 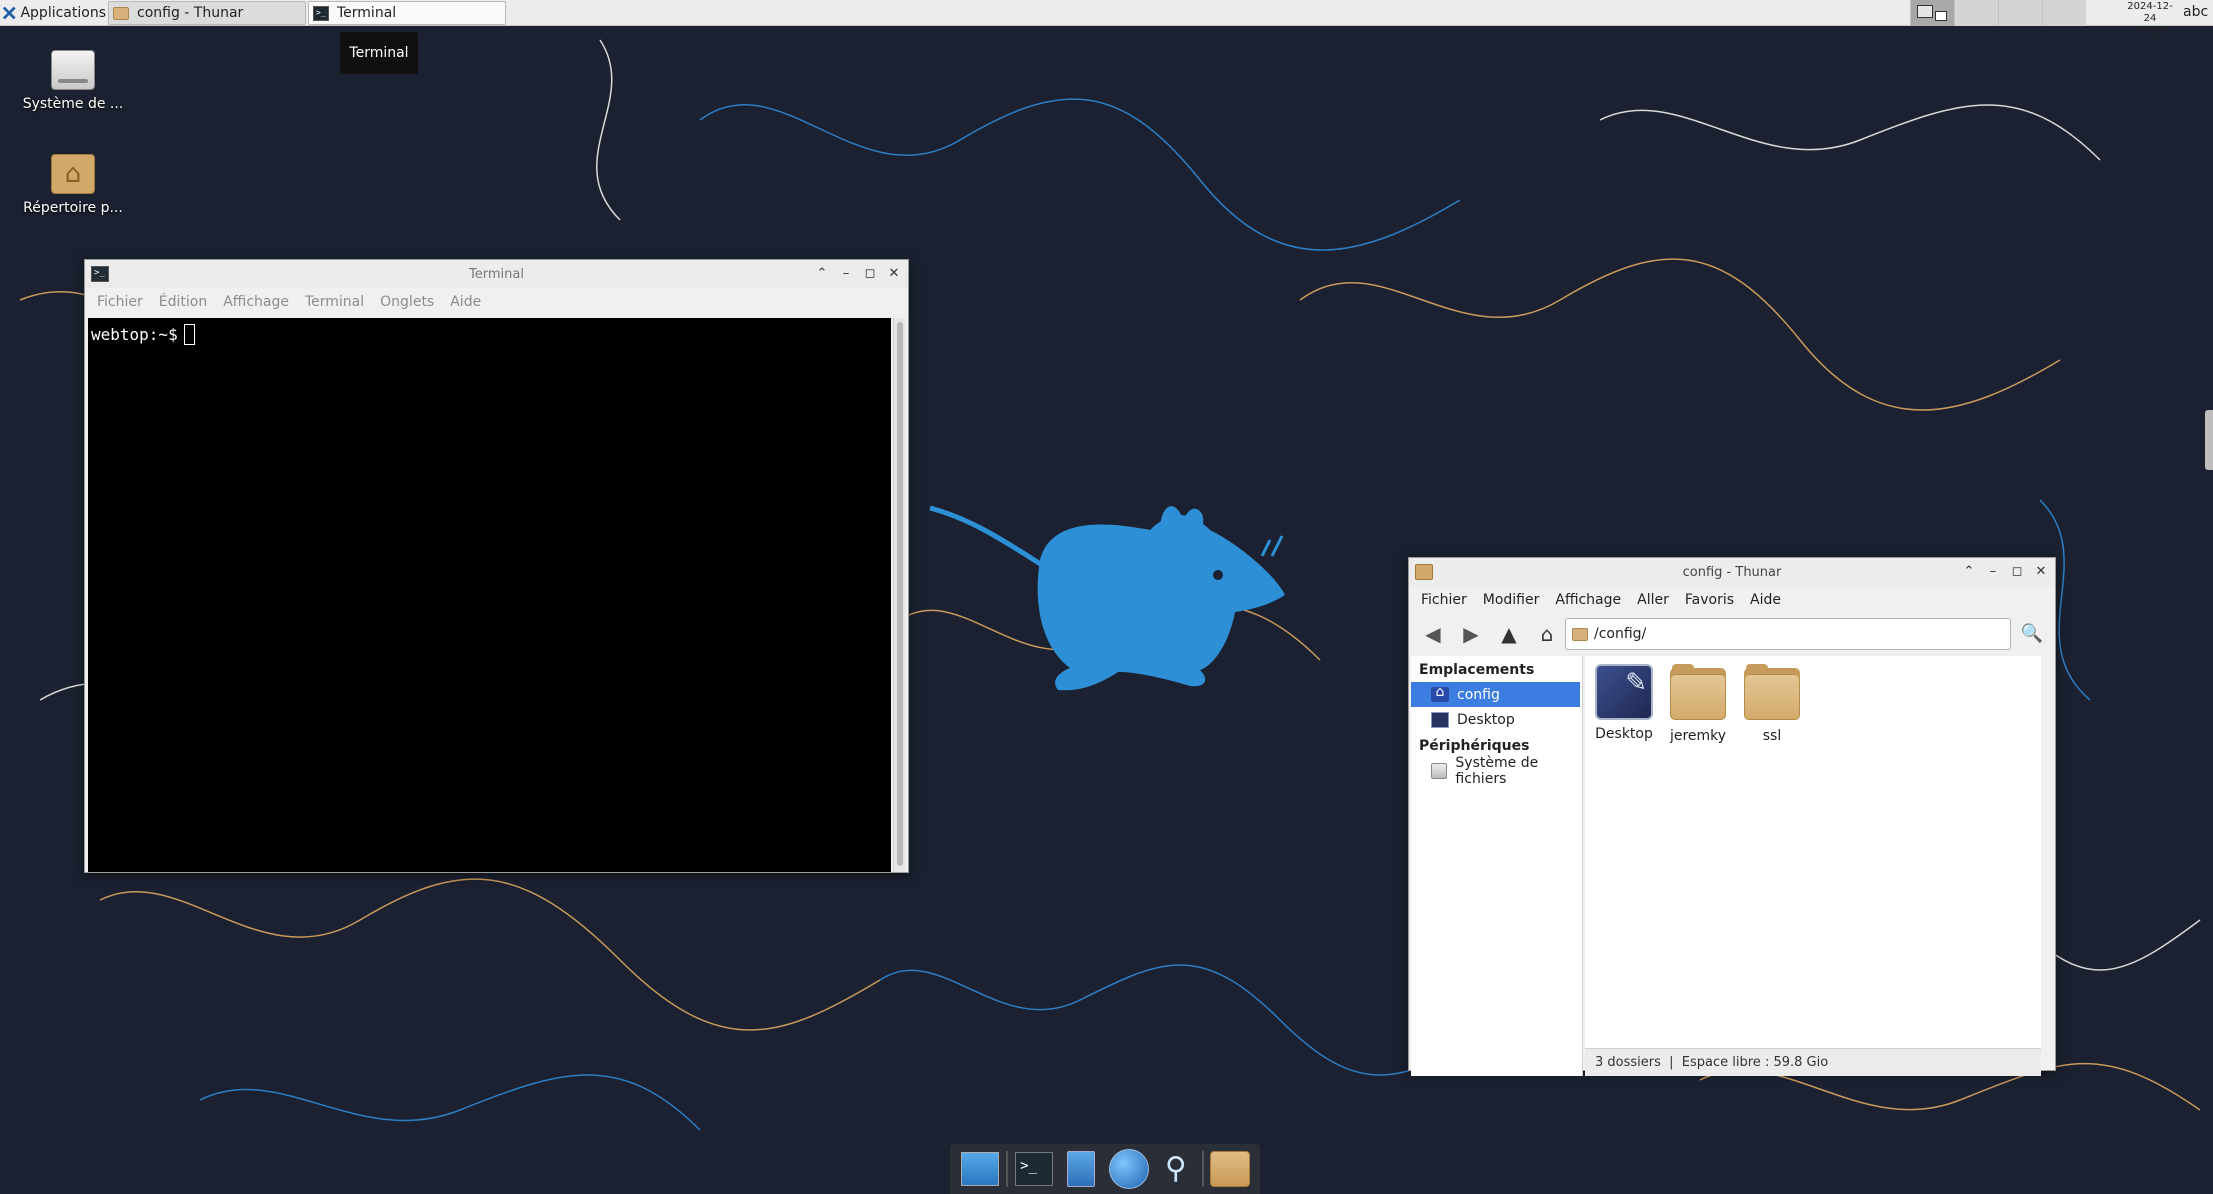 I want to click on file-item-desktop: Desktop, so click(x=1624, y=703).